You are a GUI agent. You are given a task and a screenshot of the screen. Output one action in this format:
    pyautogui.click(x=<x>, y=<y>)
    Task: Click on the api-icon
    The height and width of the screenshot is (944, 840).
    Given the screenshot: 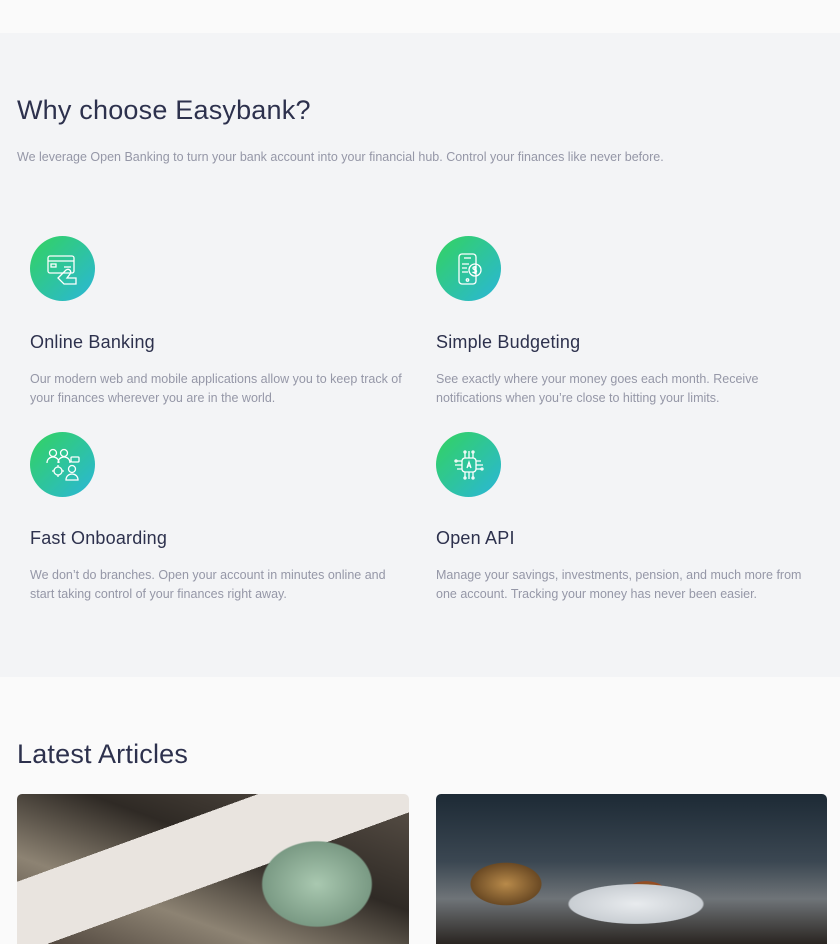 What is the action you would take?
    pyautogui.click(x=468, y=464)
    